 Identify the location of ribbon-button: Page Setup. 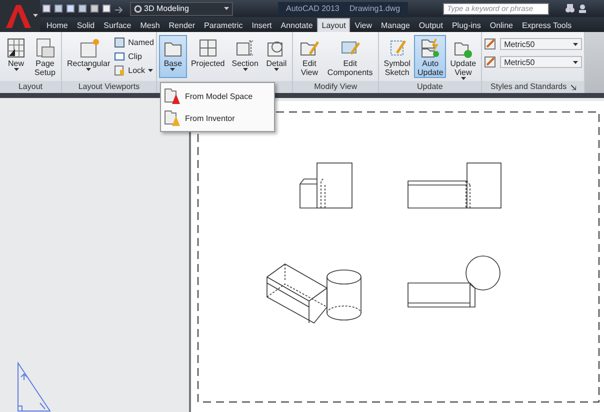
(45, 56).